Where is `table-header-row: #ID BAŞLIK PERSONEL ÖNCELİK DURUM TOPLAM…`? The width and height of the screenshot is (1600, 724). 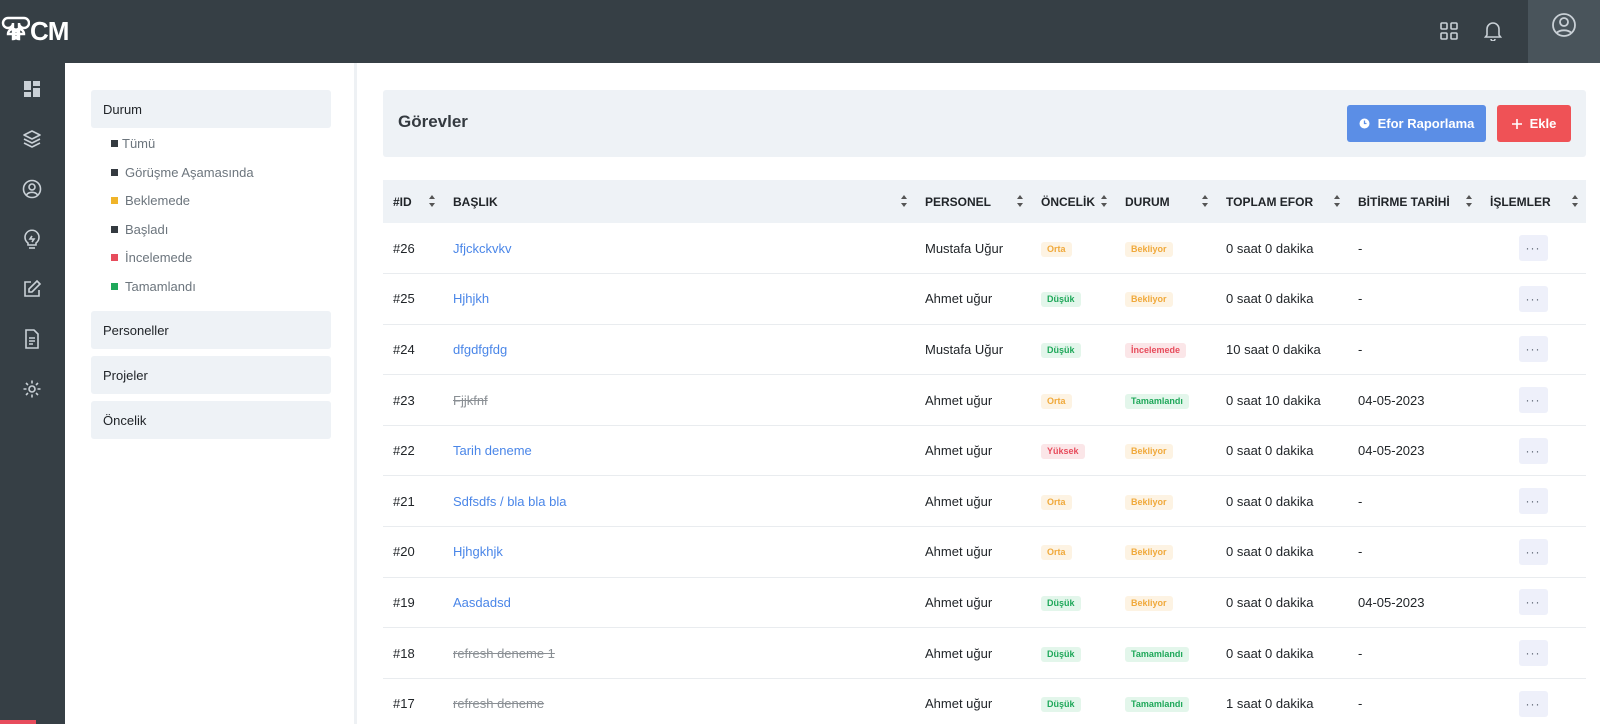
table-header-row: #ID BAŞLIK PERSONEL ÖNCELİK DURUM TOPLAM… is located at coordinates (984, 201).